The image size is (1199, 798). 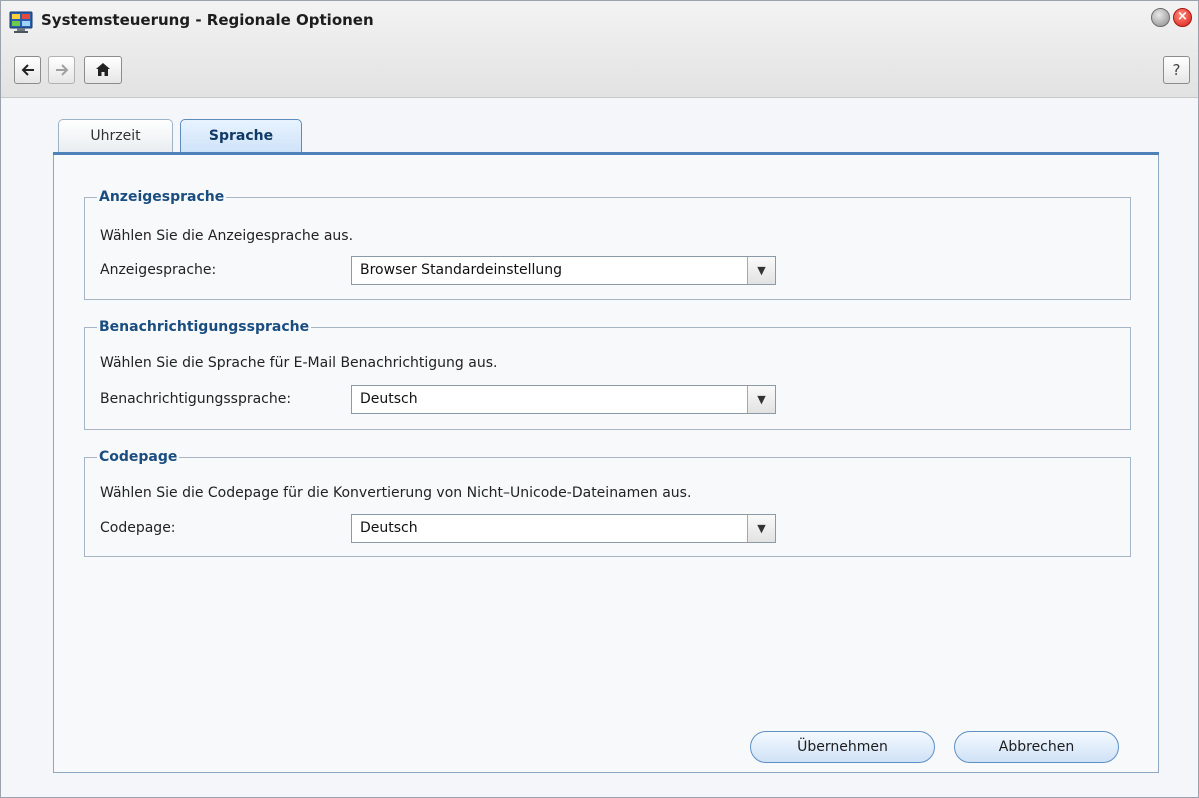 I want to click on control-panel-icon, so click(x=22, y=22).